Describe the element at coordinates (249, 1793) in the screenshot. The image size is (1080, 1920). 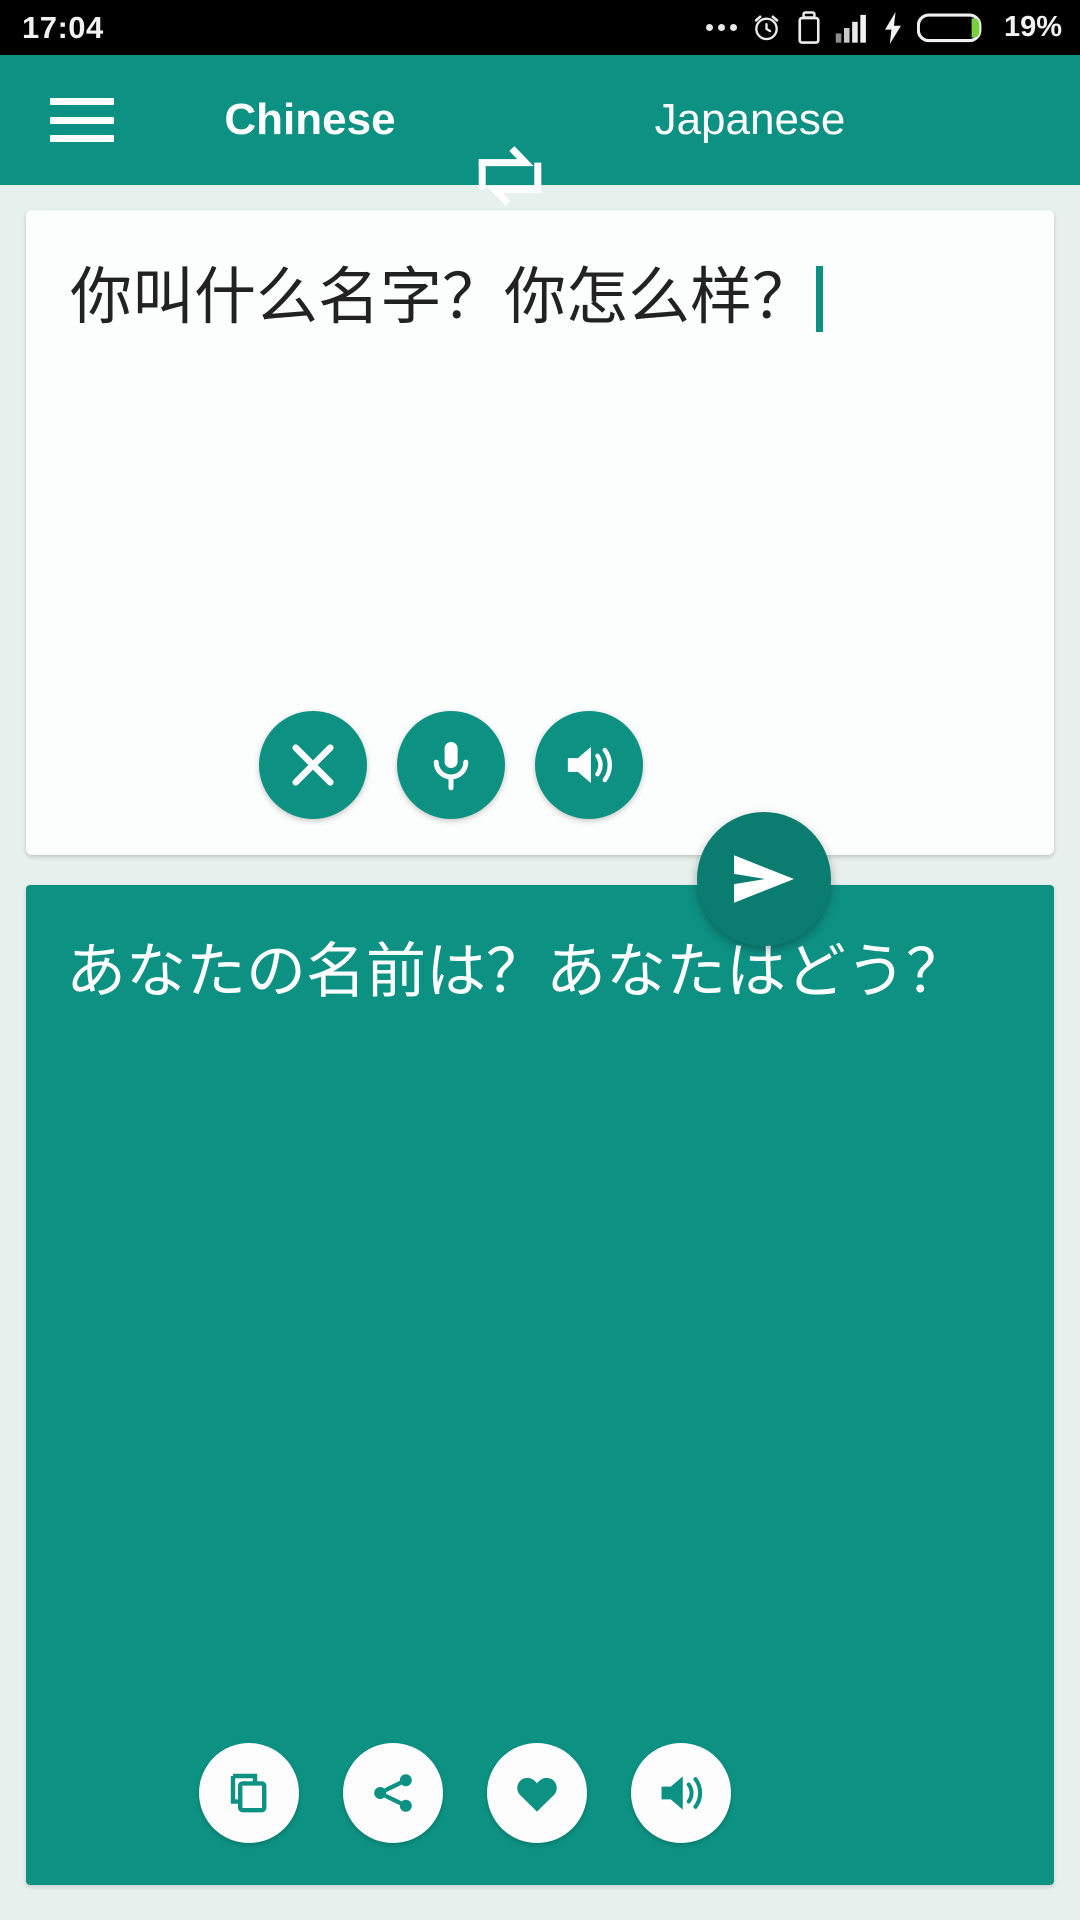
I see `copy-button` at that location.